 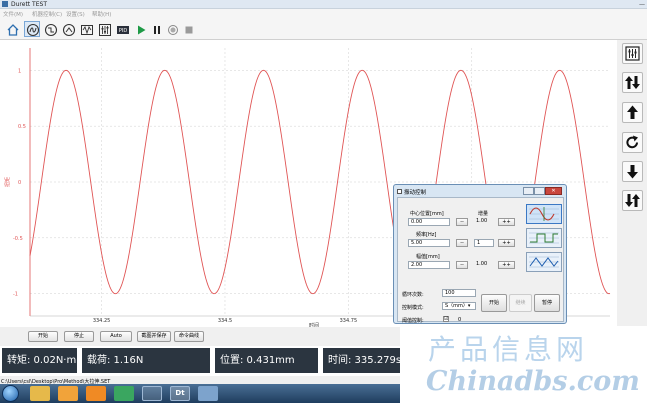 I want to click on y-axis-label: 扭矩, so click(x=7, y=182).